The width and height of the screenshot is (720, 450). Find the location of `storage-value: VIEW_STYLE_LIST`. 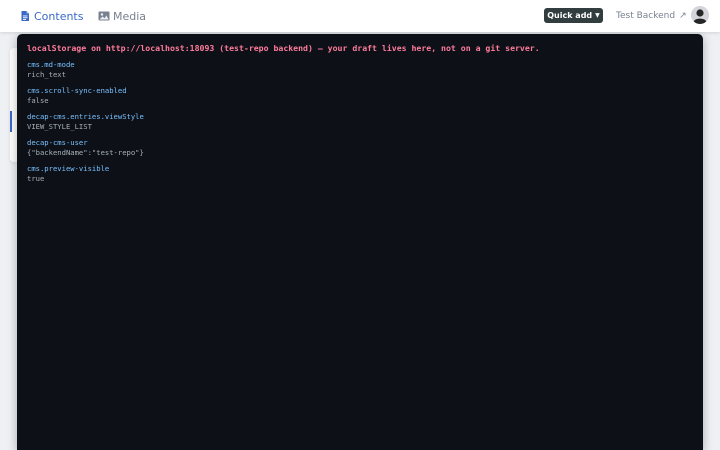

storage-value: VIEW_STYLE_LIST is located at coordinates (59, 126).